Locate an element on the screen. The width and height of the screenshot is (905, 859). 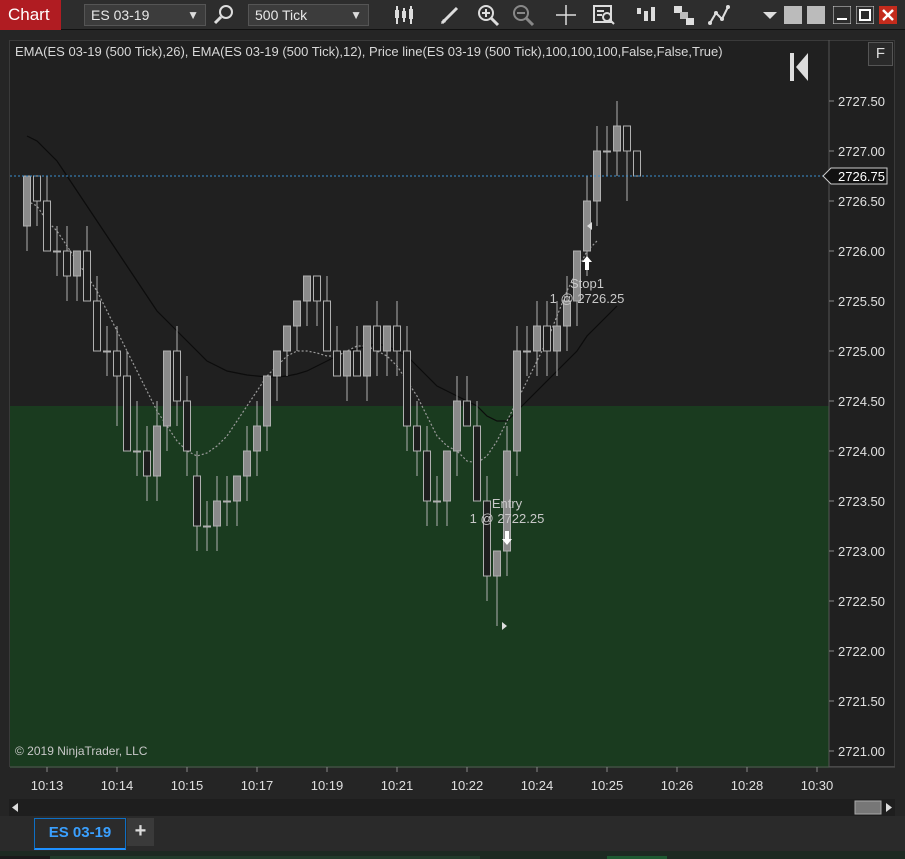
price-tick-label: 2722.00 is located at coordinates (861, 651).